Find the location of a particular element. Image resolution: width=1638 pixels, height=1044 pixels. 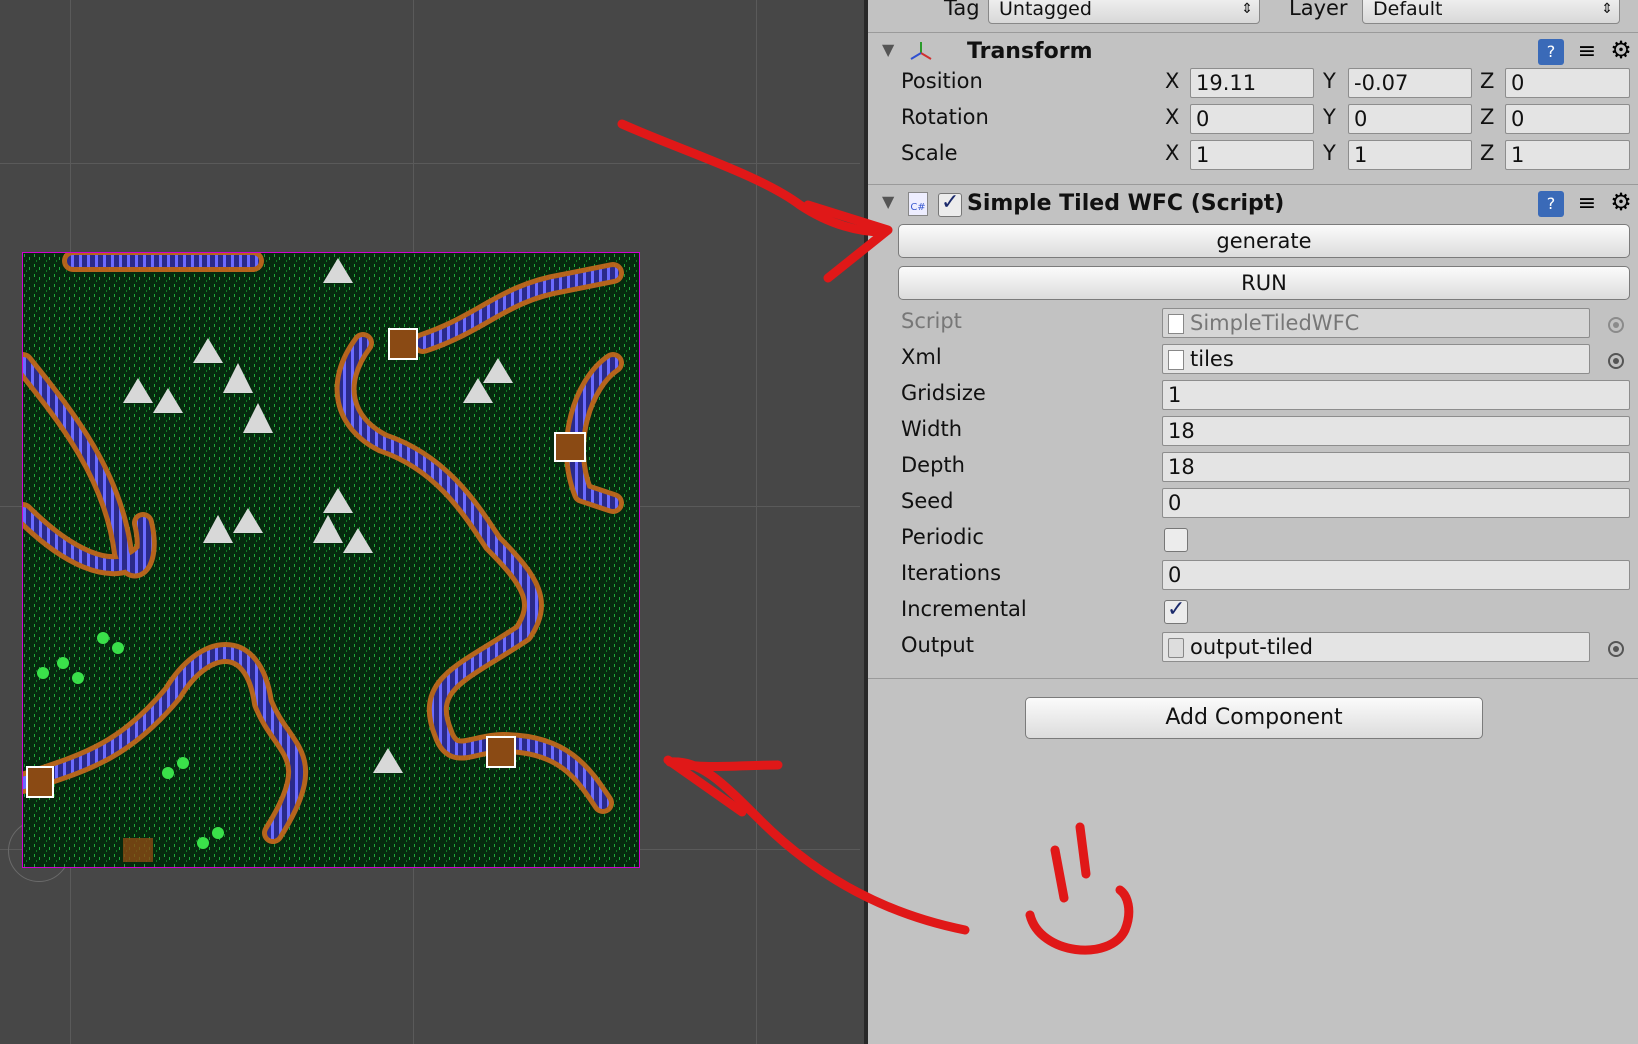

position-x-field: 19.11 is located at coordinates (1252, 83).